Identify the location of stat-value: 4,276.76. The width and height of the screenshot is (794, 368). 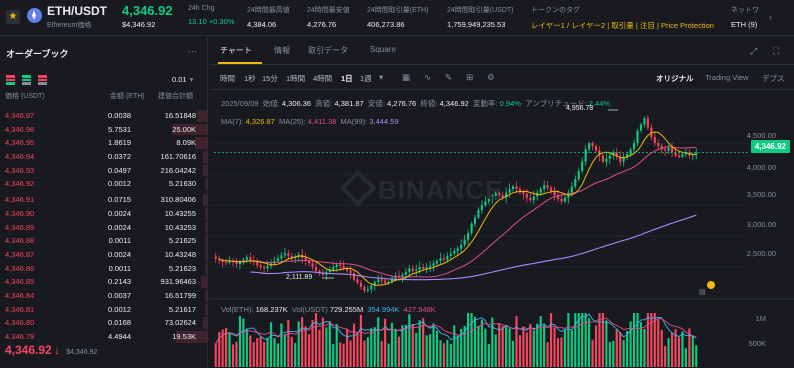
(322, 24).